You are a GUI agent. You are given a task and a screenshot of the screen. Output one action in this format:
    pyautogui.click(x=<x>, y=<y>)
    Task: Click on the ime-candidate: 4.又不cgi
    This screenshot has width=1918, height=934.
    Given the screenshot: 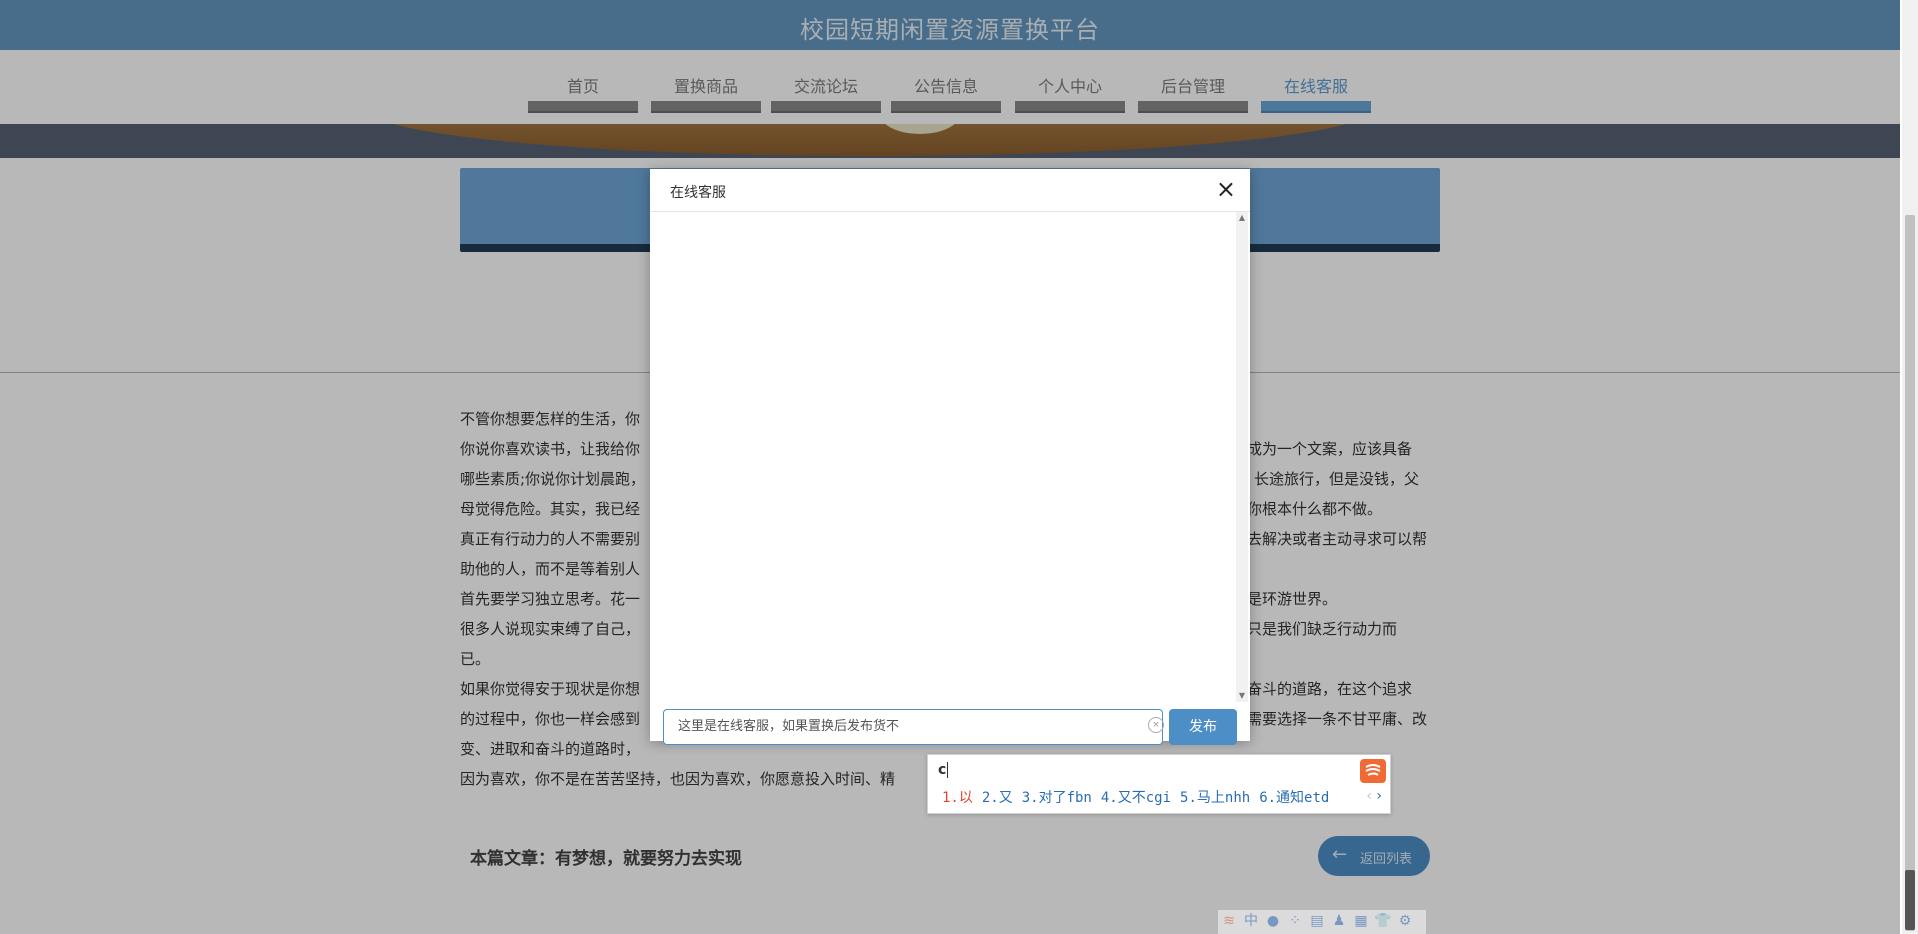 What is the action you would take?
    pyautogui.click(x=1136, y=798)
    